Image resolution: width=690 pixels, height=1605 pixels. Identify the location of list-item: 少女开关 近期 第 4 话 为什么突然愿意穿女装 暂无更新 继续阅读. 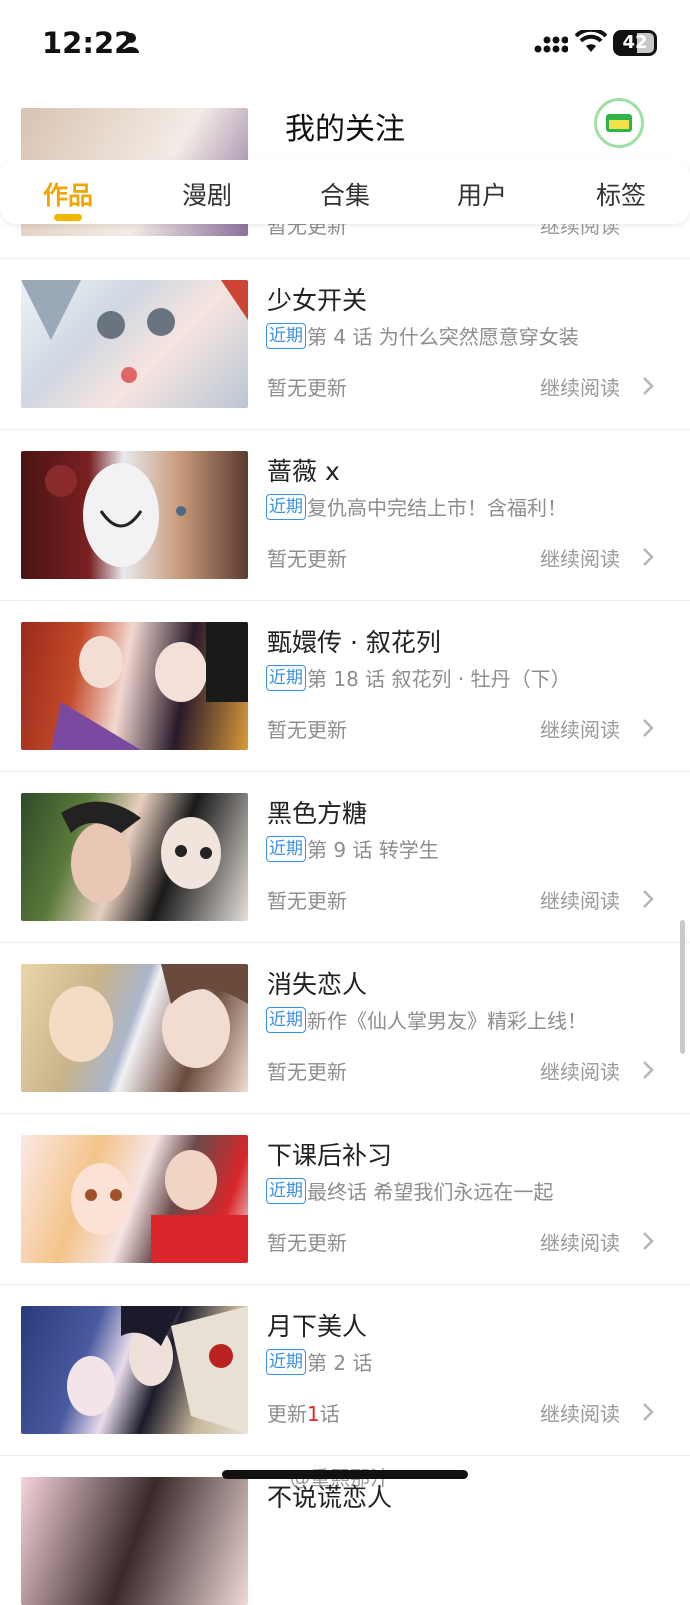
(345, 344).